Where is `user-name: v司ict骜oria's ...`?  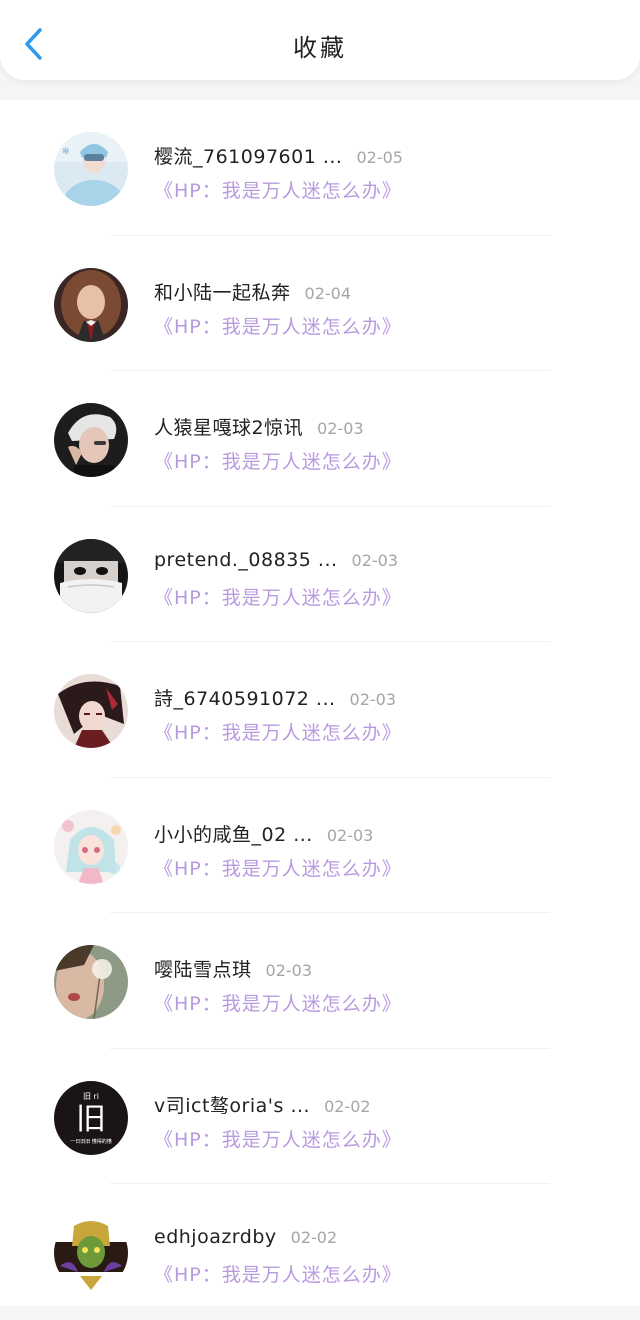
user-name: v司ict骜oria's ... is located at coordinates (232, 1105).